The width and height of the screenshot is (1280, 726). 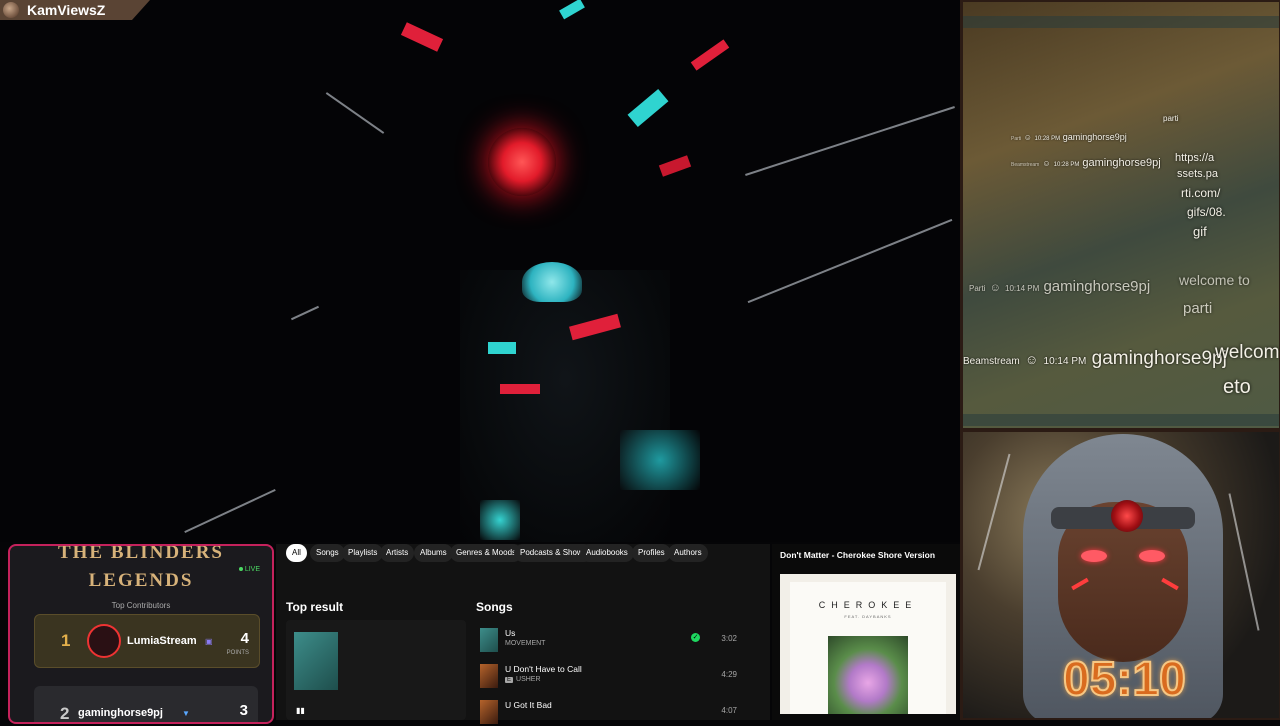 I want to click on chat-message: Parti ☺ 10:28 PM gaminghorse9pj, so click(x=1069, y=137).